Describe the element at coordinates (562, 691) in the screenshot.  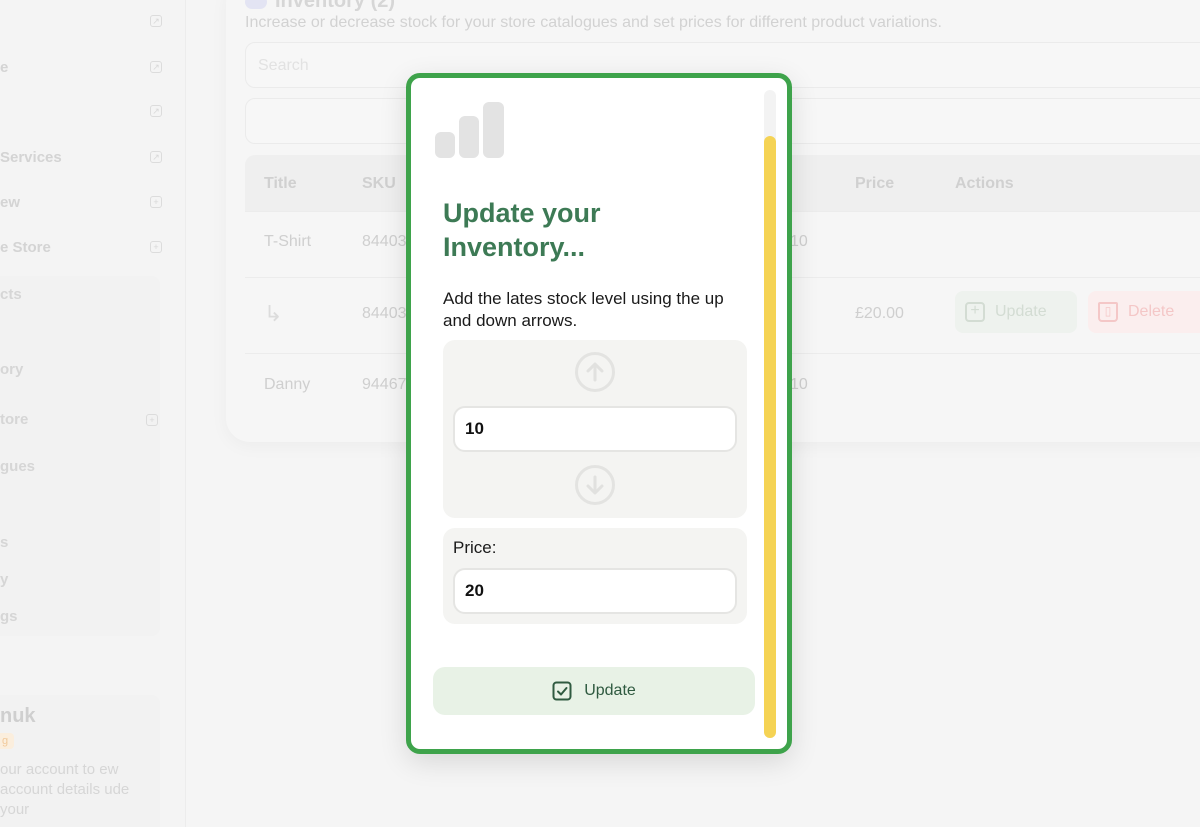
I see `checkbox-check-icon` at that location.